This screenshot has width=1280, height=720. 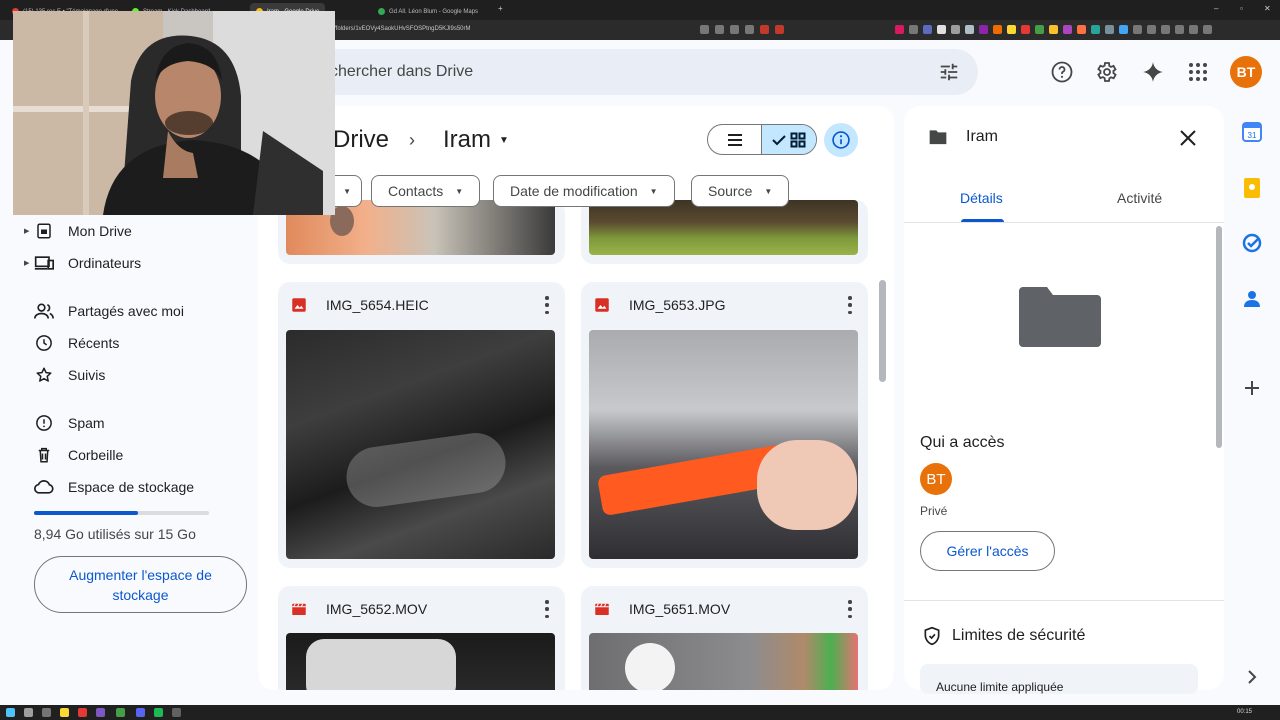 What do you see at coordinates (841, 140) in the screenshot?
I see `details-info-button` at bounding box center [841, 140].